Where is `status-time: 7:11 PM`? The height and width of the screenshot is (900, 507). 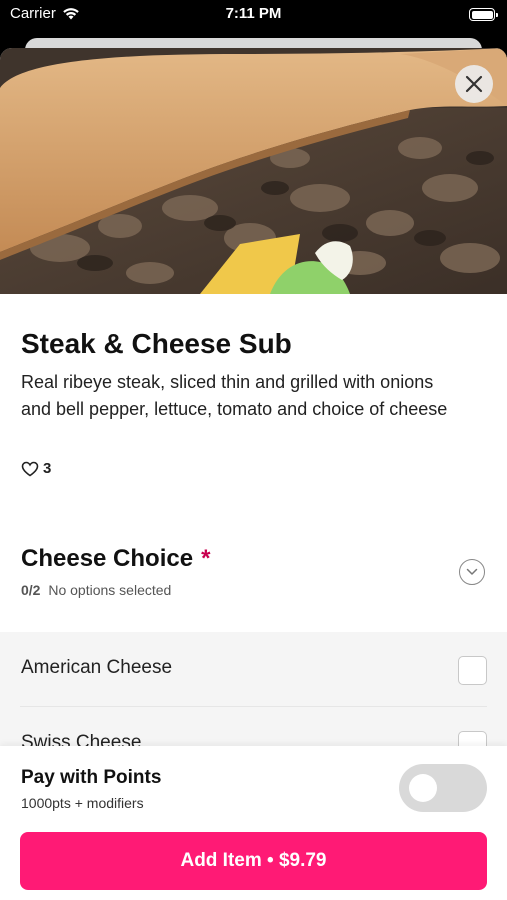 status-time: 7:11 PM is located at coordinates (253, 13).